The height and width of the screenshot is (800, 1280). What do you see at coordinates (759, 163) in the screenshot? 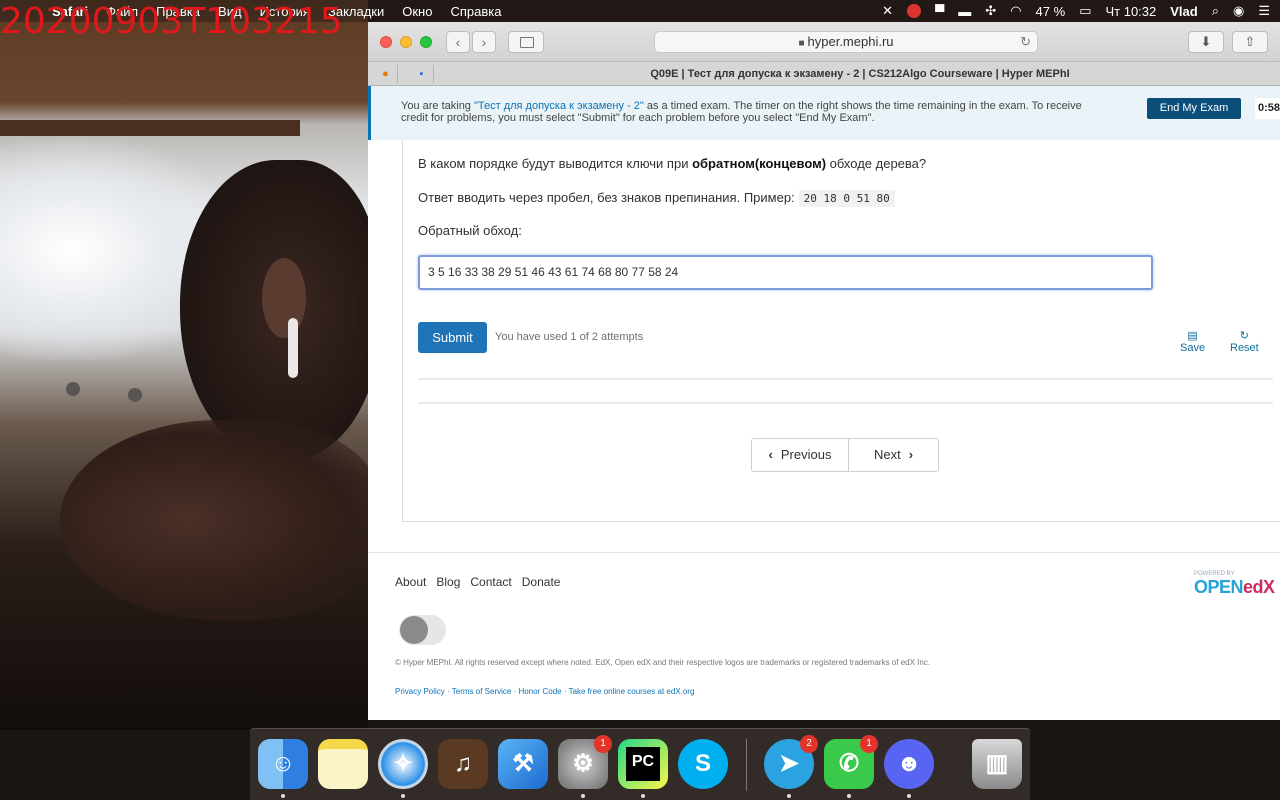
I see `question-text-bold: обратном(концевом)` at bounding box center [759, 163].